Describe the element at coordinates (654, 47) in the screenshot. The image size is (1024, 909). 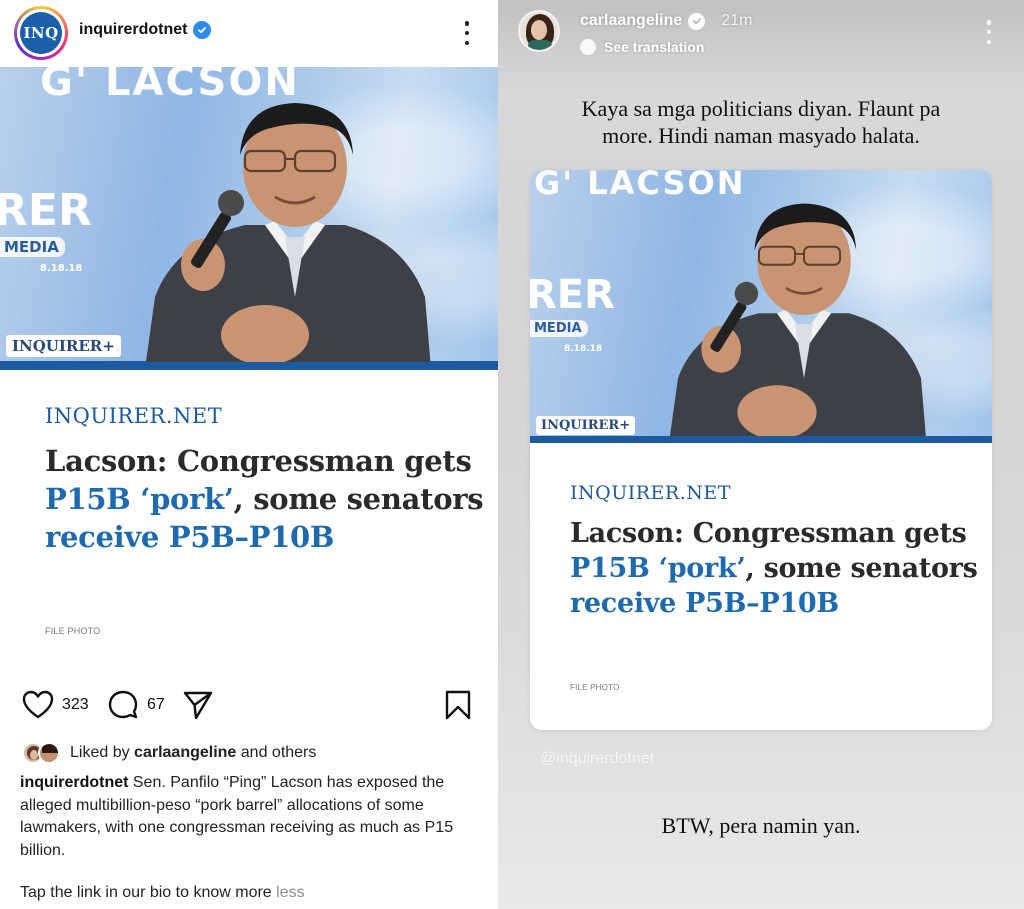
I see `see-translation-label: See translation` at that location.